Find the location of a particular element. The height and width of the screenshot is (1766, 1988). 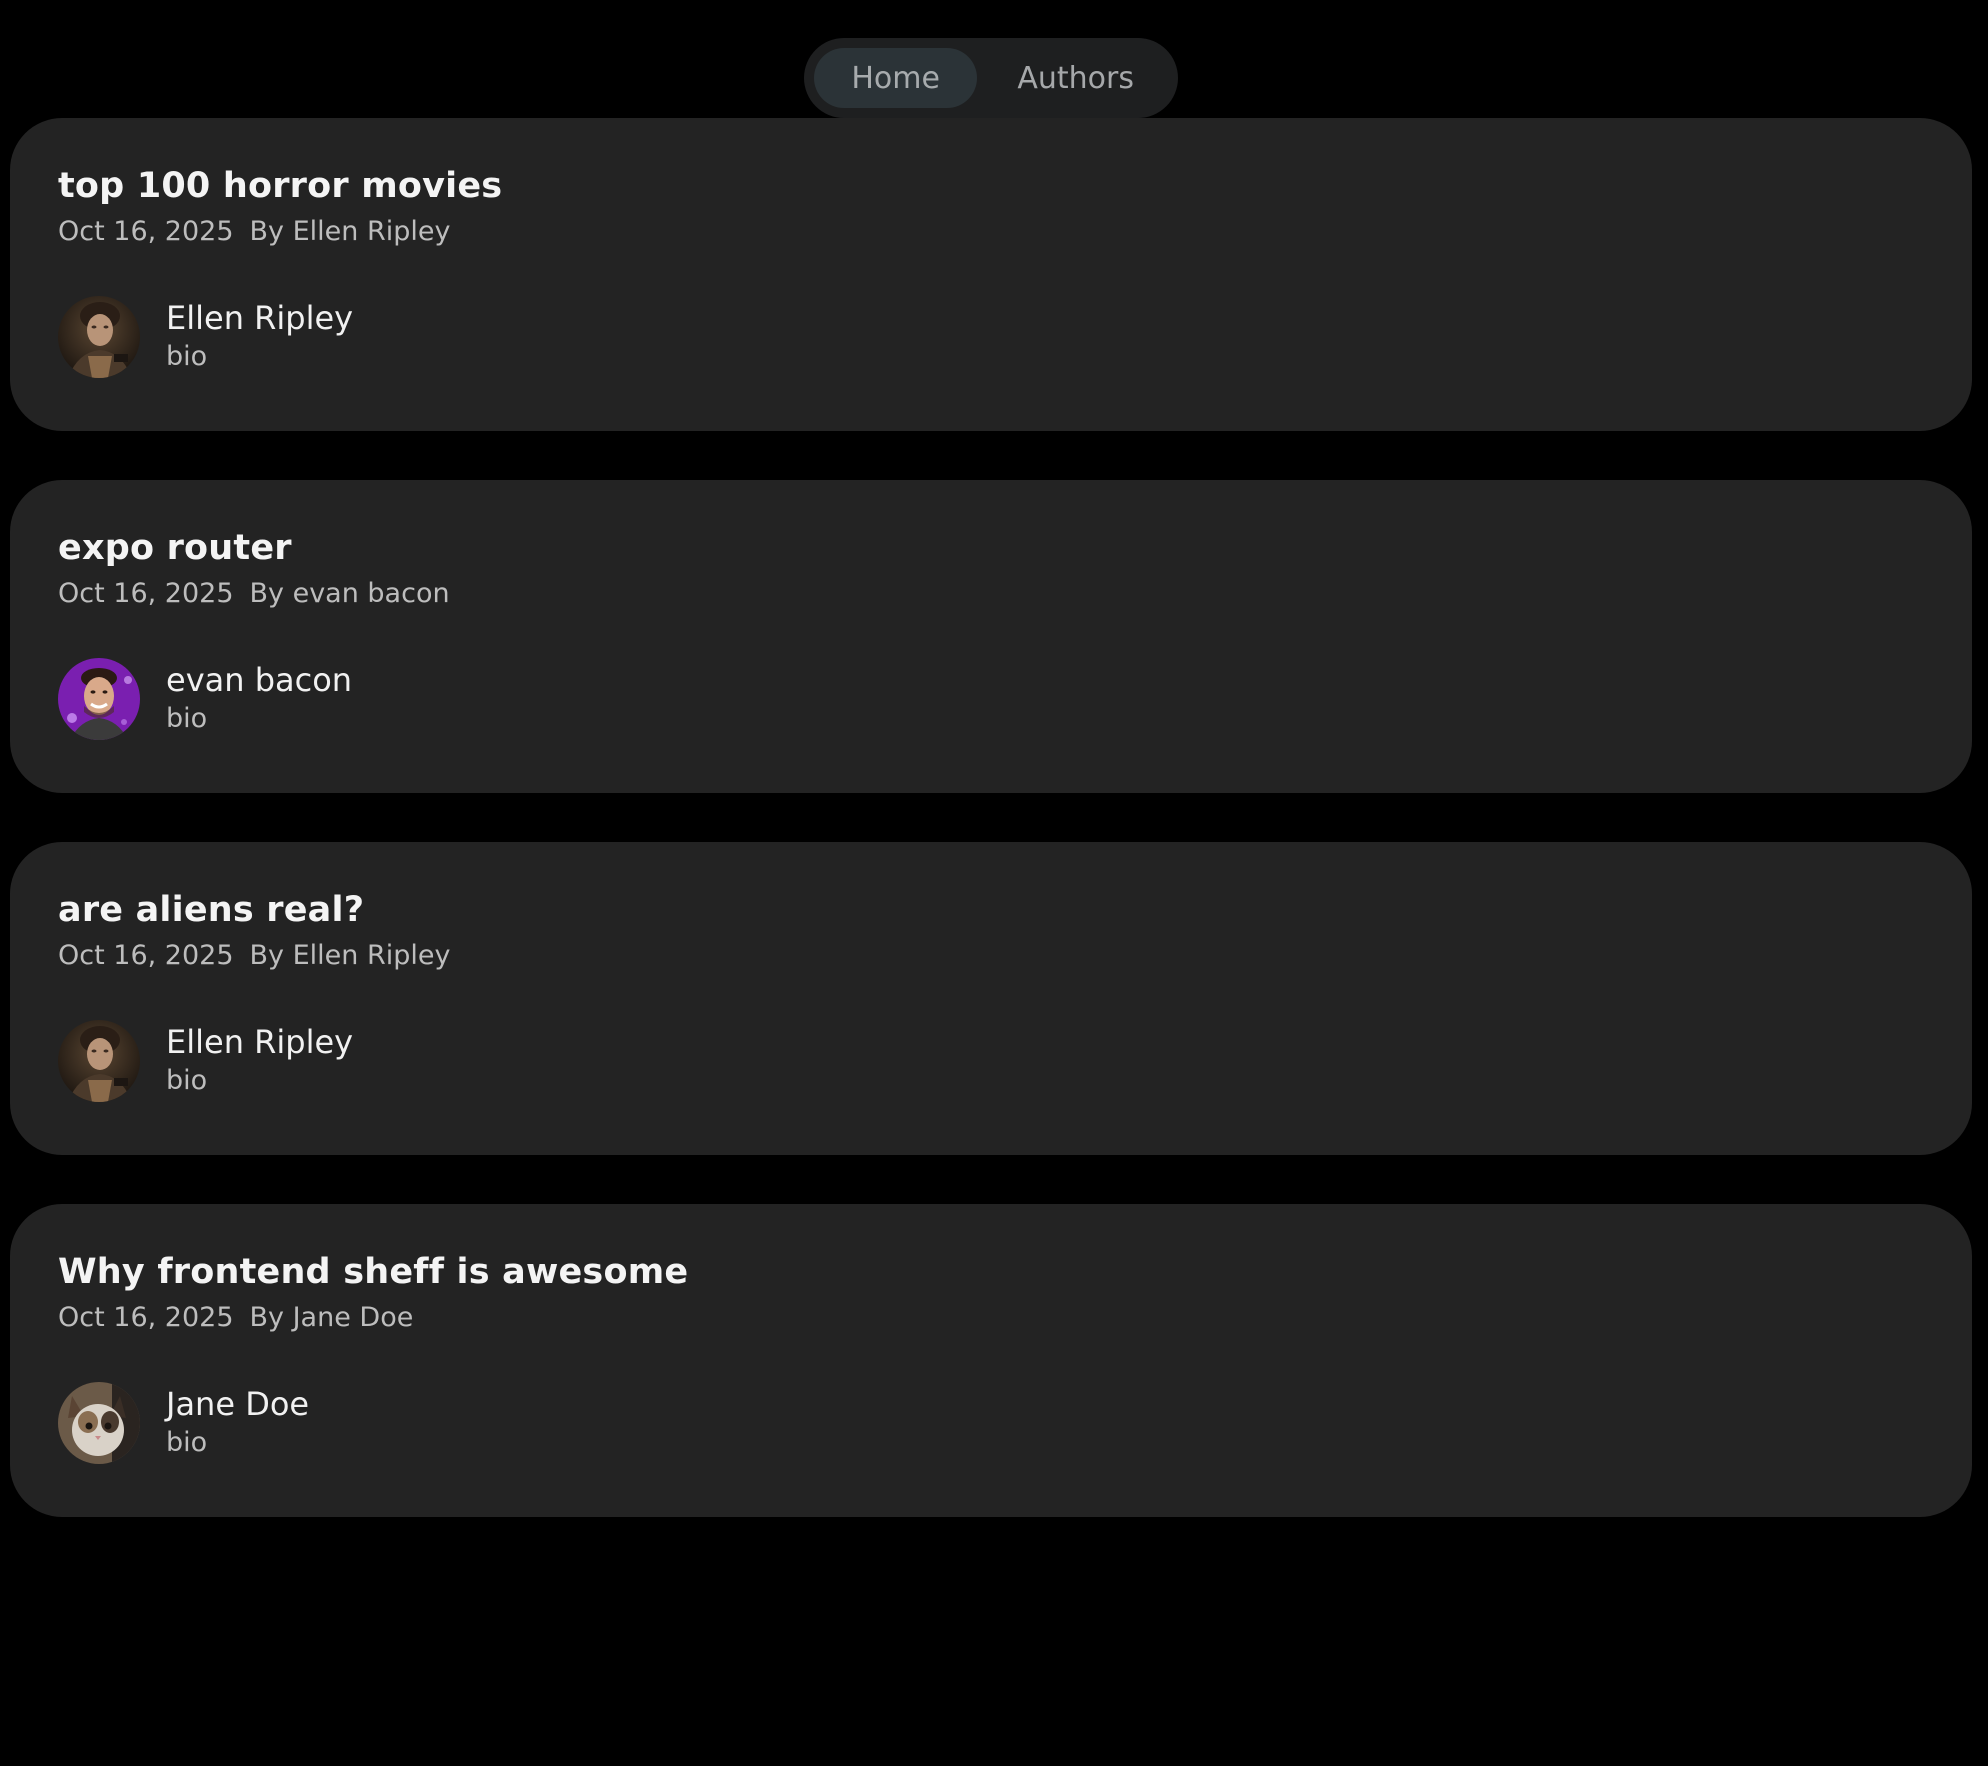

tab-authors: Authors is located at coordinates (1075, 78).